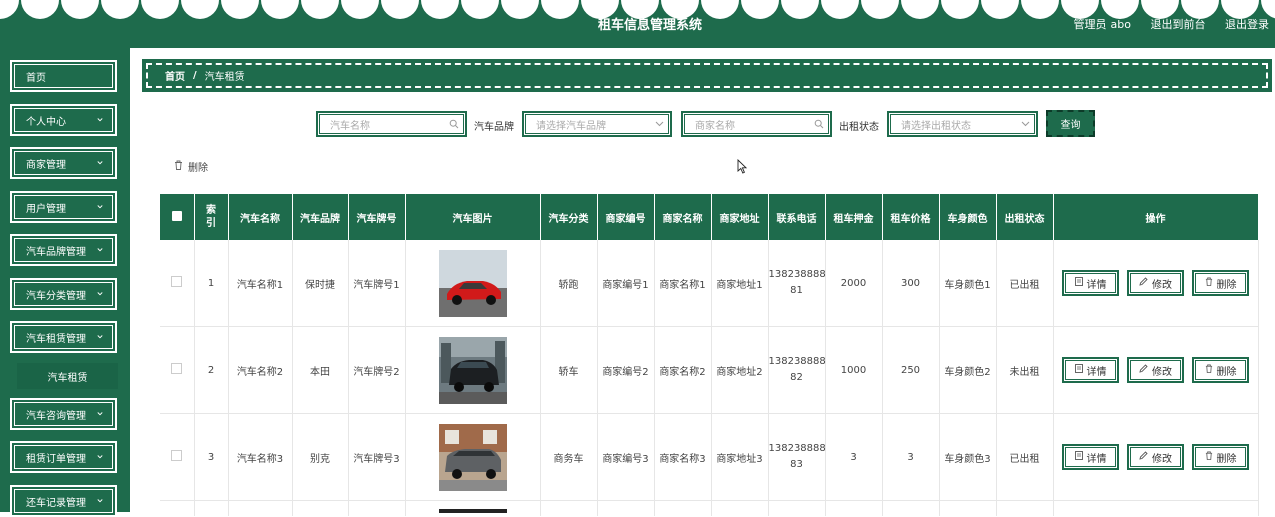 This screenshot has height=517, width=1275. I want to click on car-name-placeholder: 汽车名称, so click(350, 126).